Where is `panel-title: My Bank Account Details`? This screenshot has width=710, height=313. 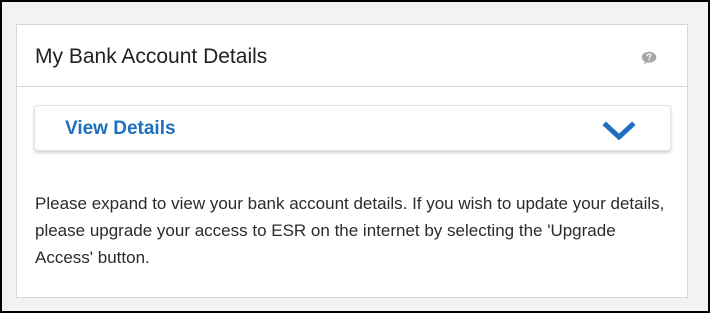 panel-title: My Bank Account Details is located at coordinates (151, 56).